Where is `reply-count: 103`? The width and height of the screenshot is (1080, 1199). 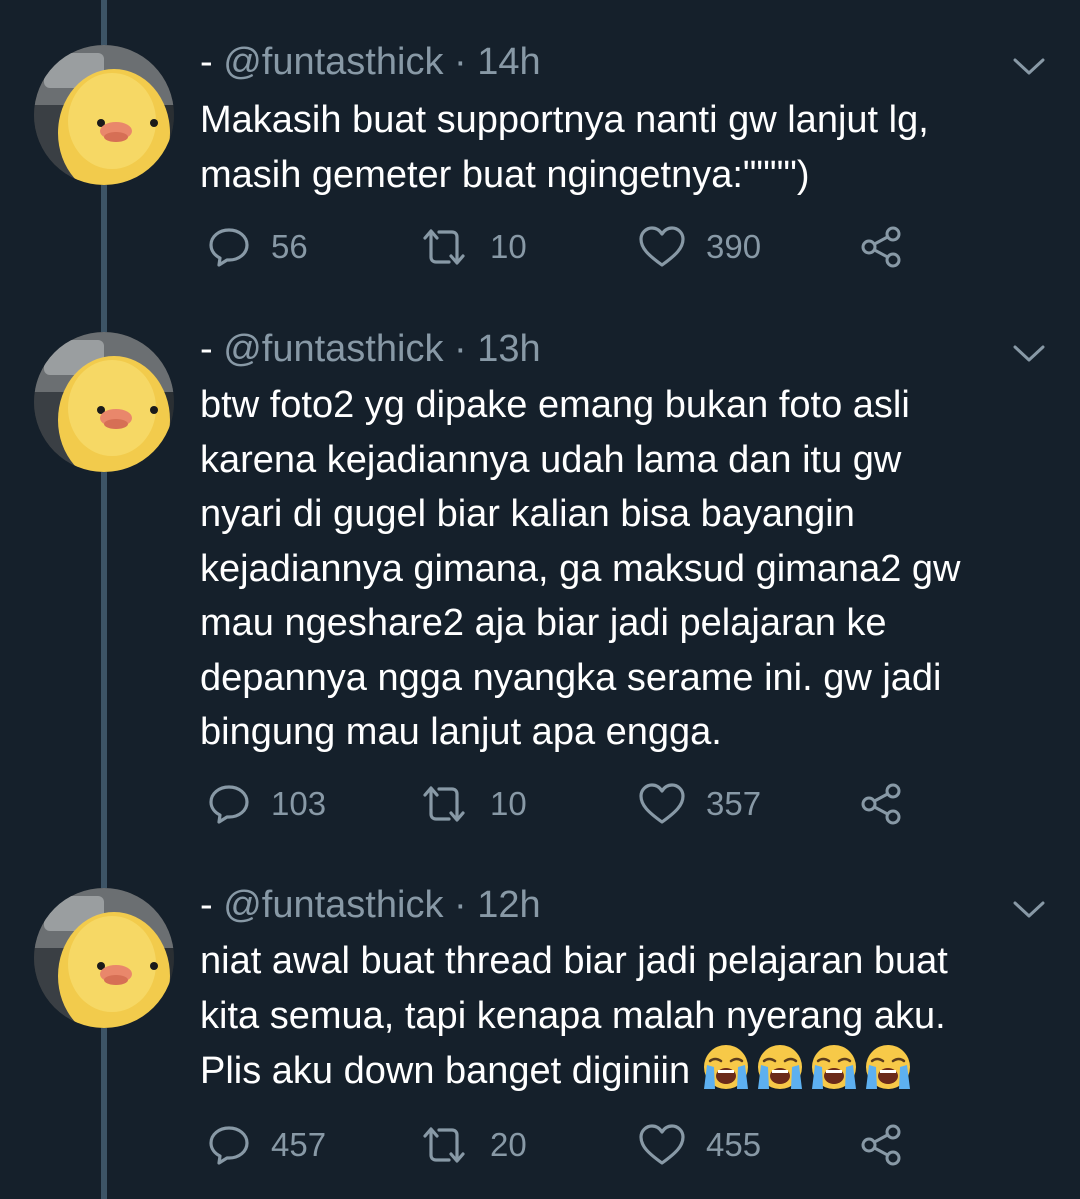 reply-count: 103 is located at coordinates (299, 803).